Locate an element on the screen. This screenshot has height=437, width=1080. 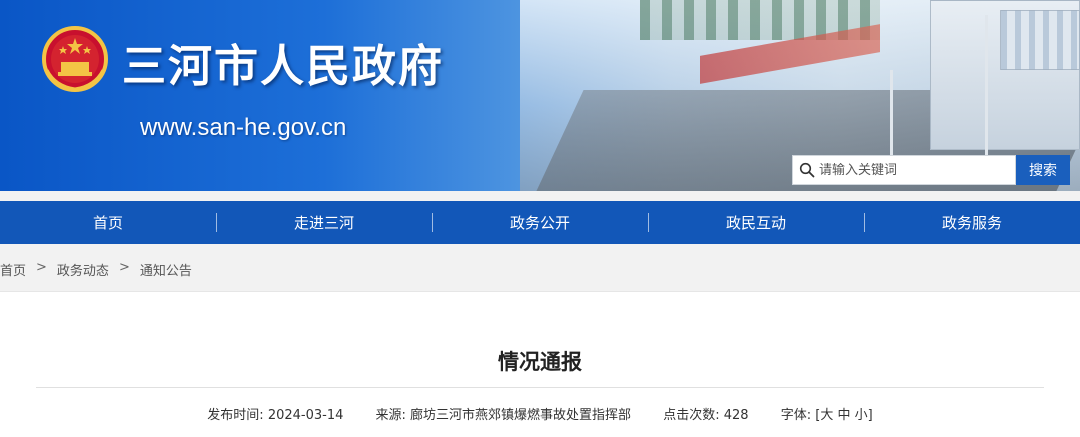
site-url: www.san-he.gov.cn is located at coordinates (243, 127).